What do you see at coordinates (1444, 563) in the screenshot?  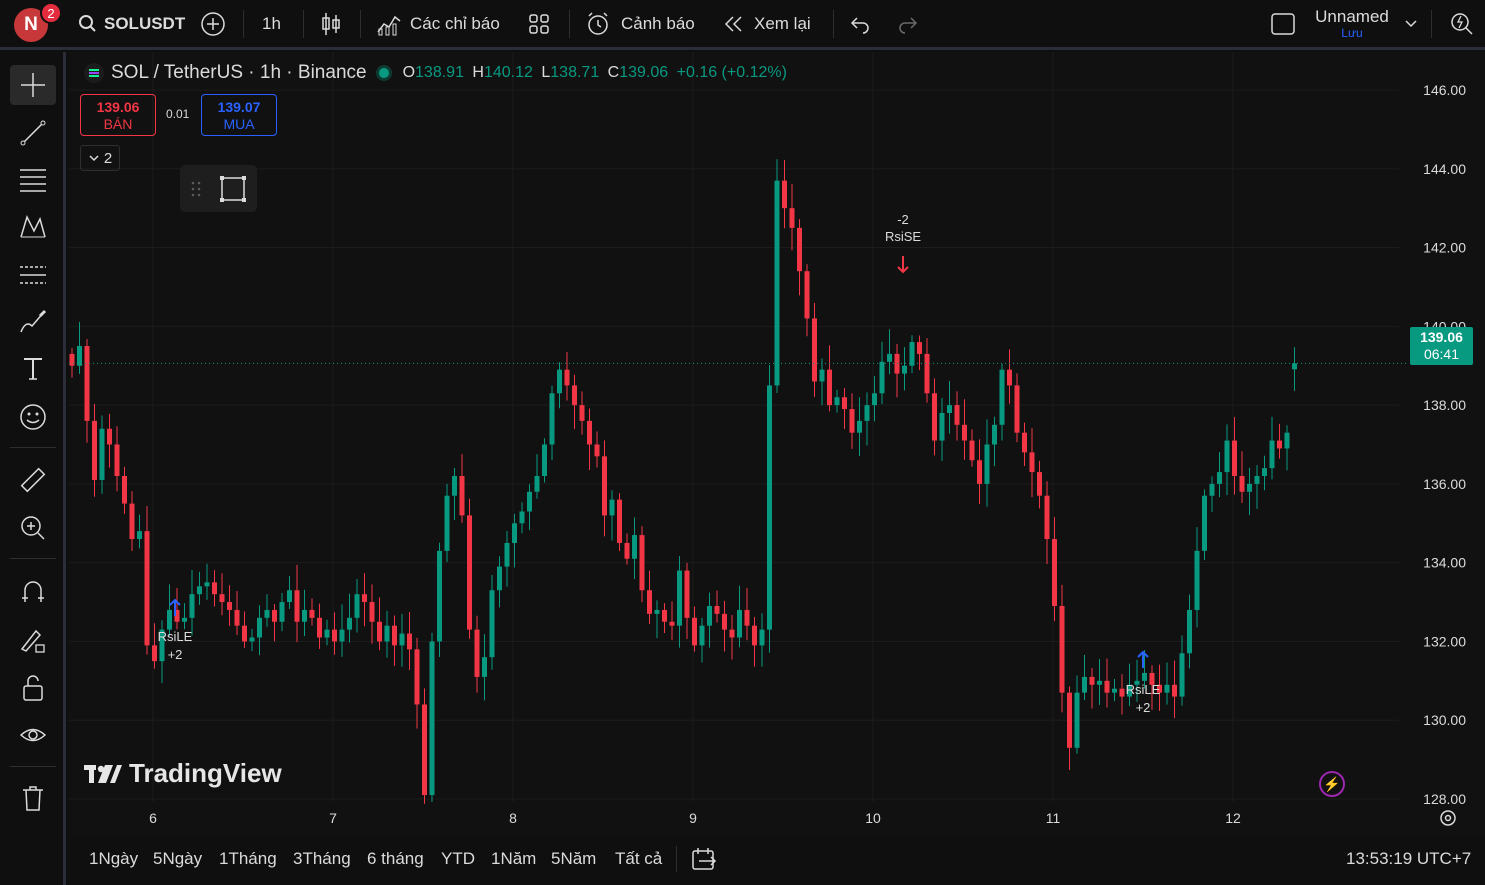 I see `price-axis-label: 134.00` at bounding box center [1444, 563].